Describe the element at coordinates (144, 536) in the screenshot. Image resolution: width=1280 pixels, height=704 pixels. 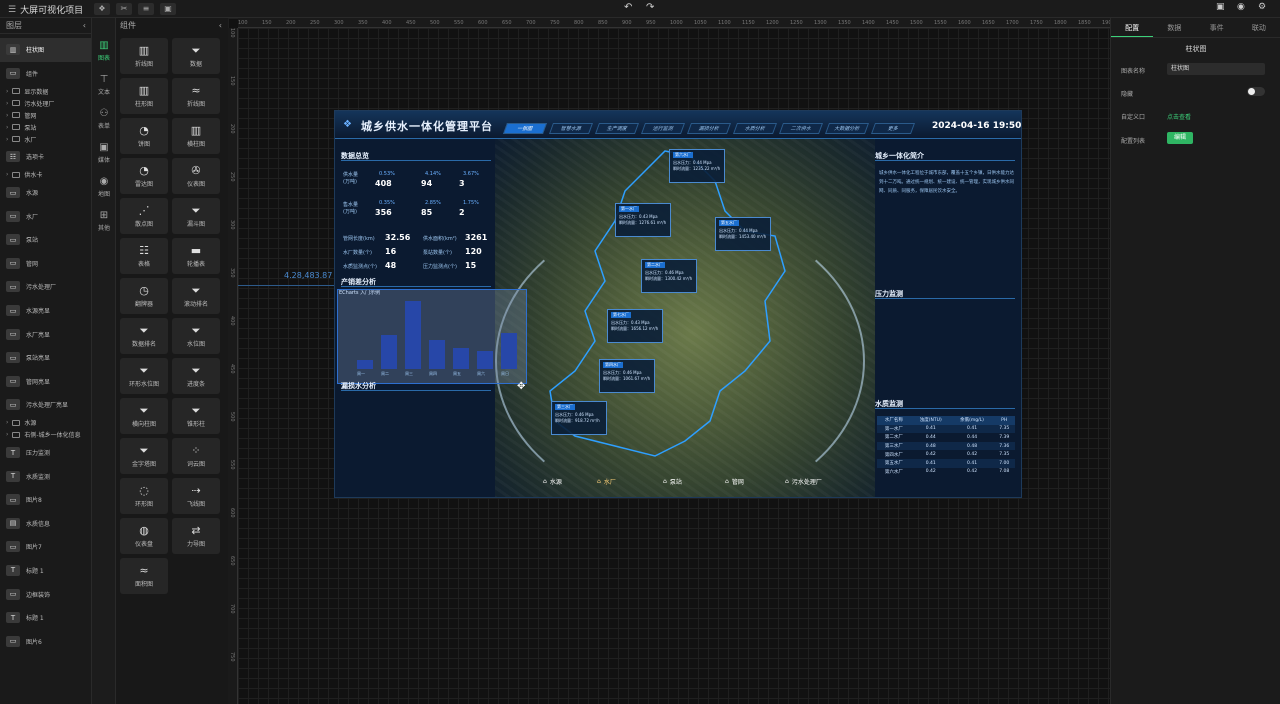
I see `component-card: ◍ 仪表盘` at that location.